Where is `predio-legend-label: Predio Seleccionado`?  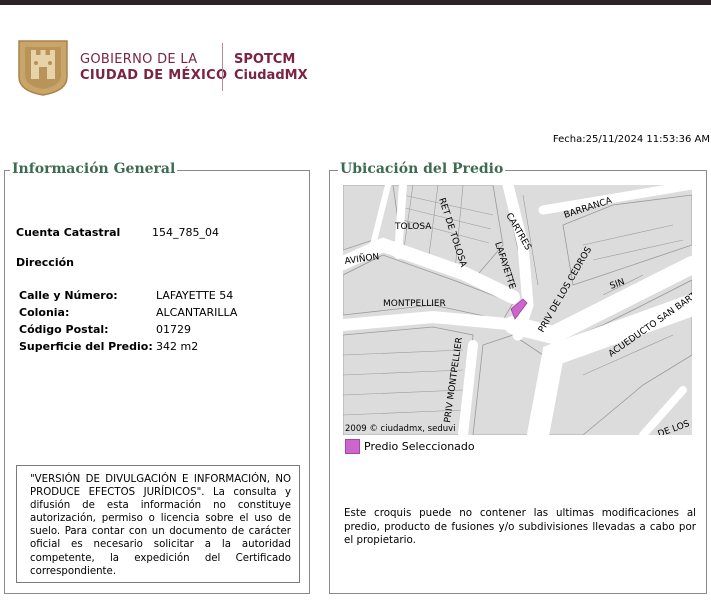
predio-legend-label: Predio Seleccionado is located at coordinates (419, 446).